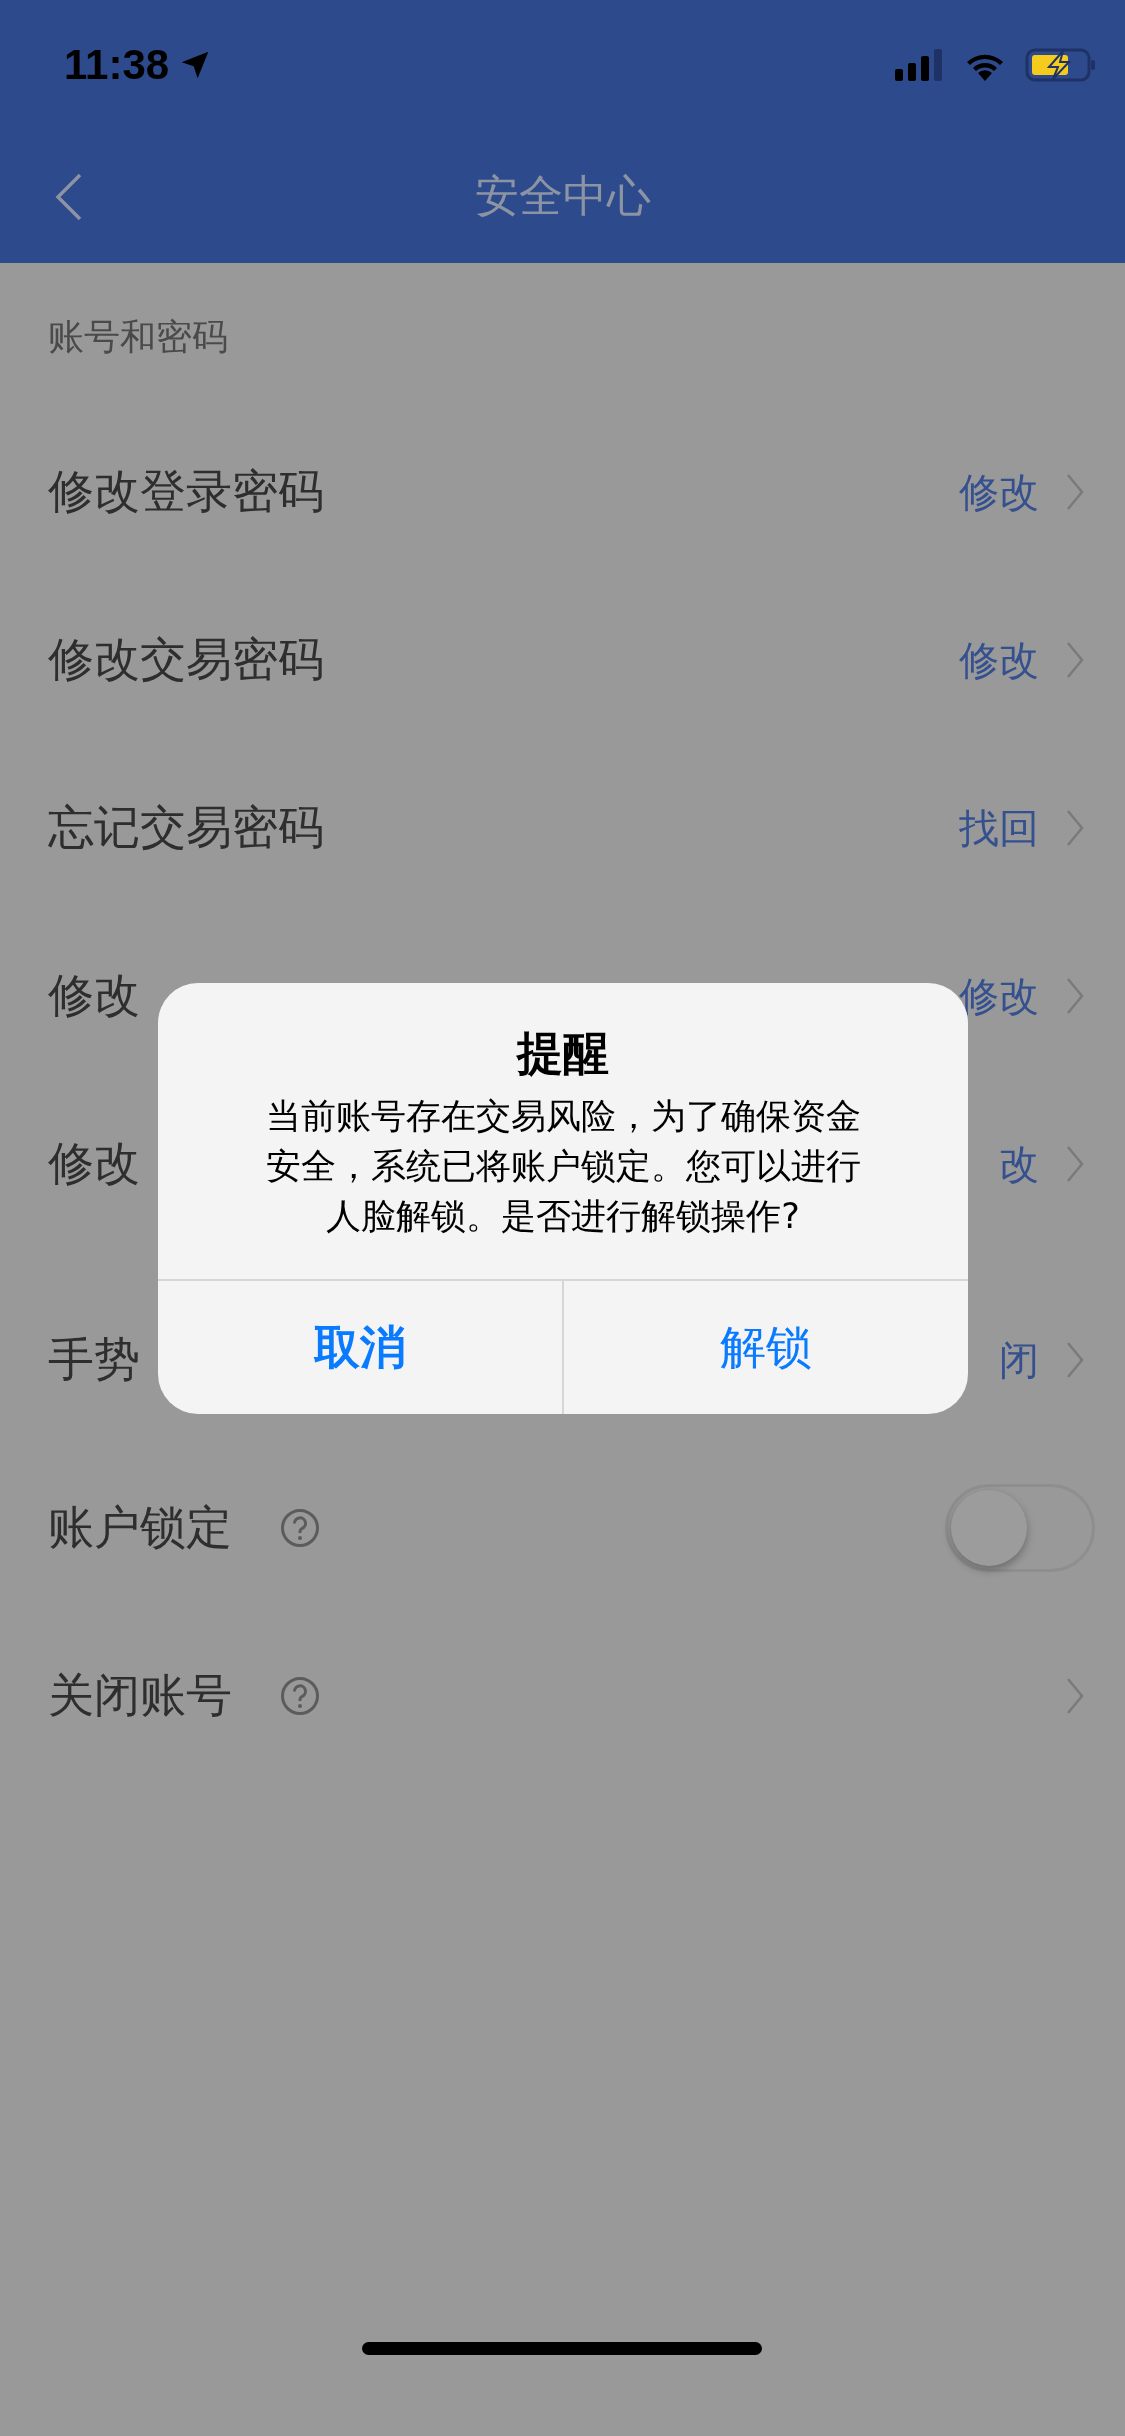 Image resolution: width=1125 pixels, height=2436 pixels. I want to click on signal-icon, so click(920, 65).